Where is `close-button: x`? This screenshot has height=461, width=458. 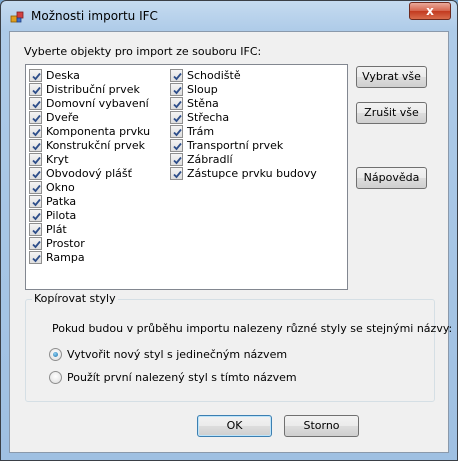
close-button: x is located at coordinates (430, 11).